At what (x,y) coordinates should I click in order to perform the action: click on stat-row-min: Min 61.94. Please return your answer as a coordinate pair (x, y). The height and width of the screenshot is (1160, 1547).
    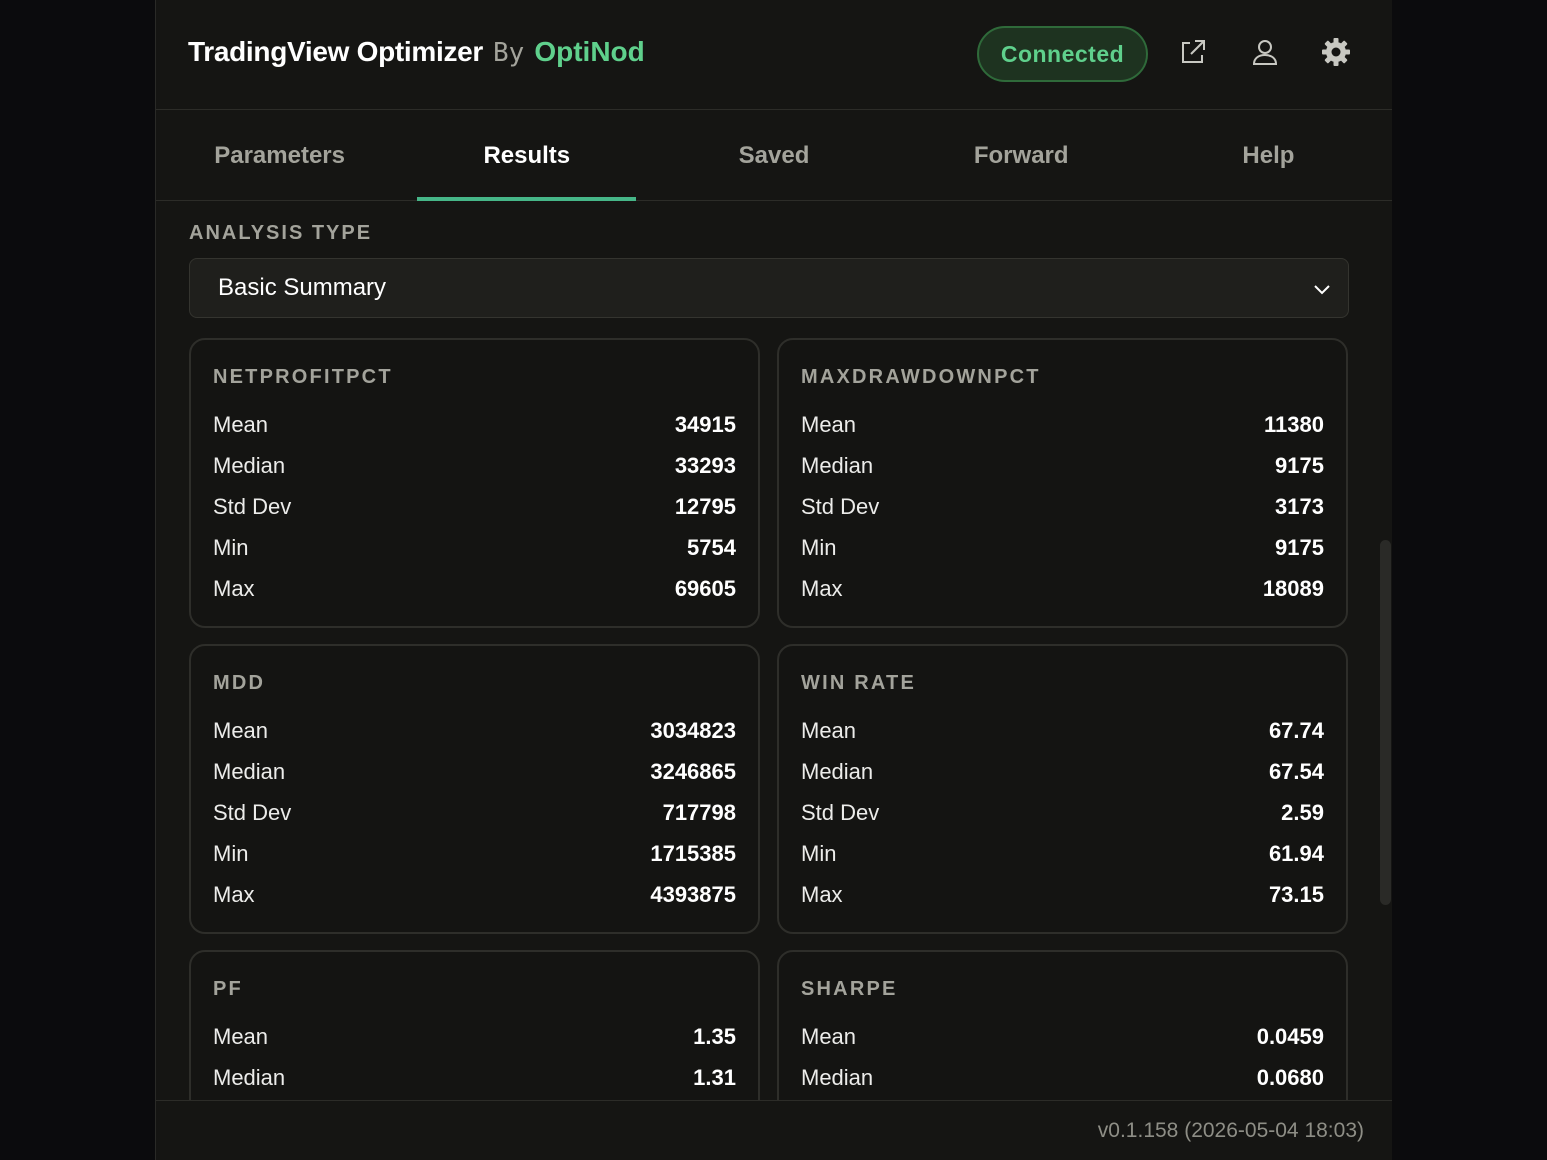
    Looking at the image, I should click on (1062, 854).